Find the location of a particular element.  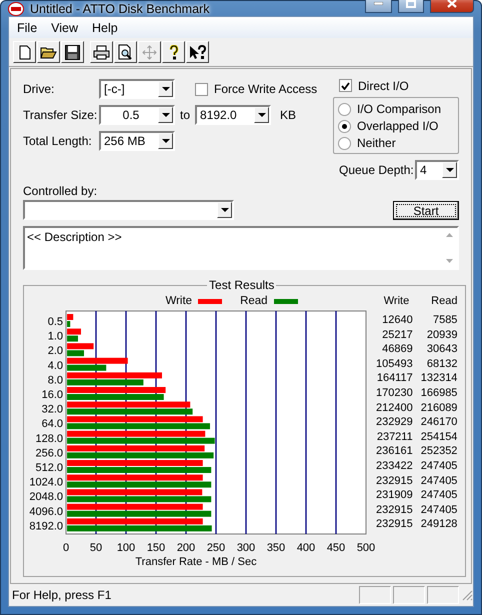

folder-icon is located at coordinates (48, 52).